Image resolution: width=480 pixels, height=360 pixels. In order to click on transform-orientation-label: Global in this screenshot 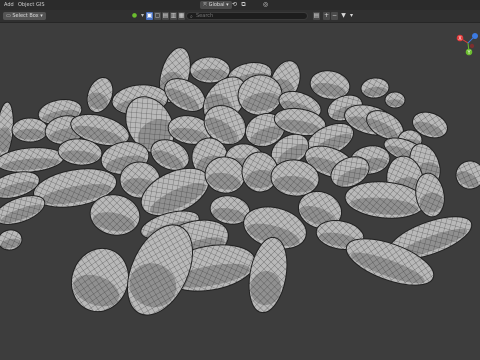, I will do `click(216, 5)`.